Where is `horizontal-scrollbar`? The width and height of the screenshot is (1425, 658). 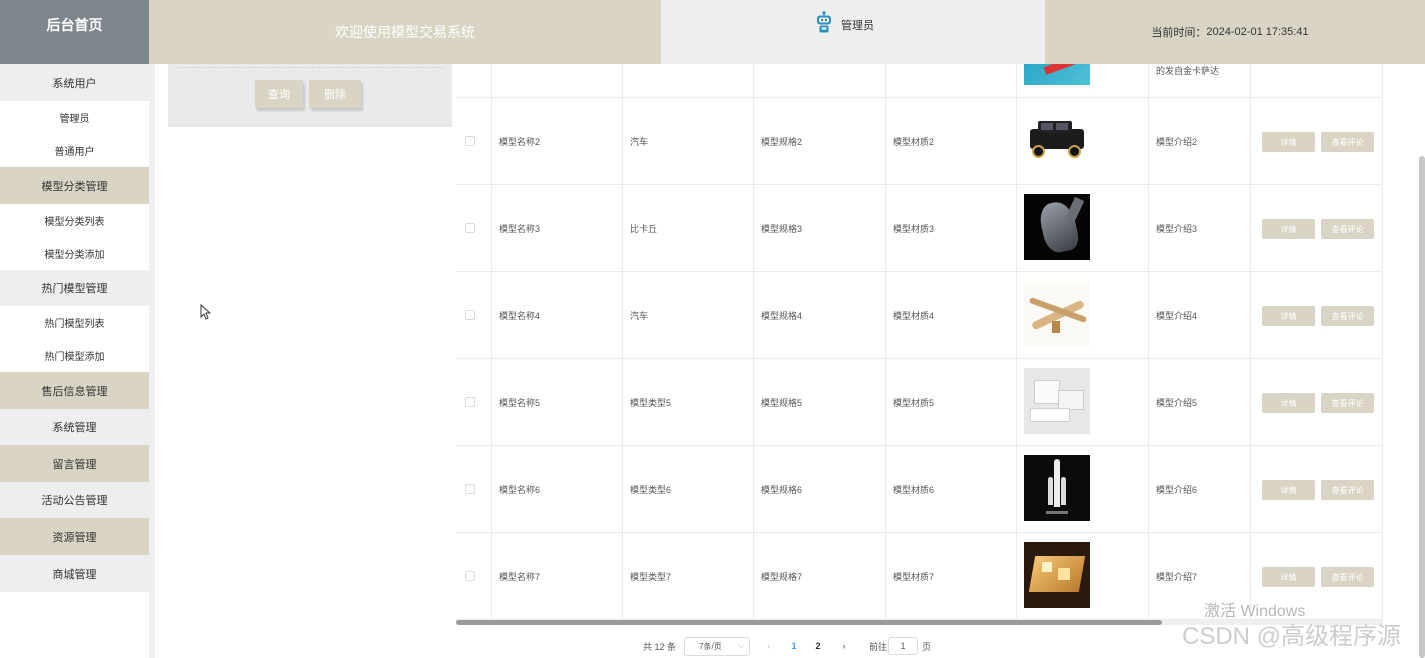
horizontal-scrollbar is located at coordinates (809, 622).